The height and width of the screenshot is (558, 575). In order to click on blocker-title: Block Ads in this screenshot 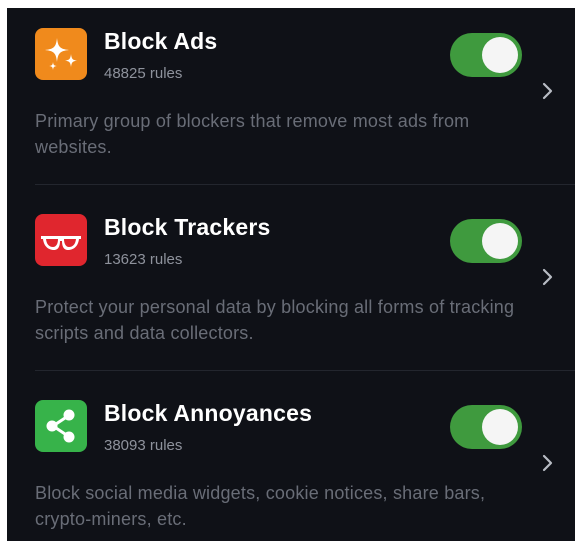, I will do `click(161, 41)`.